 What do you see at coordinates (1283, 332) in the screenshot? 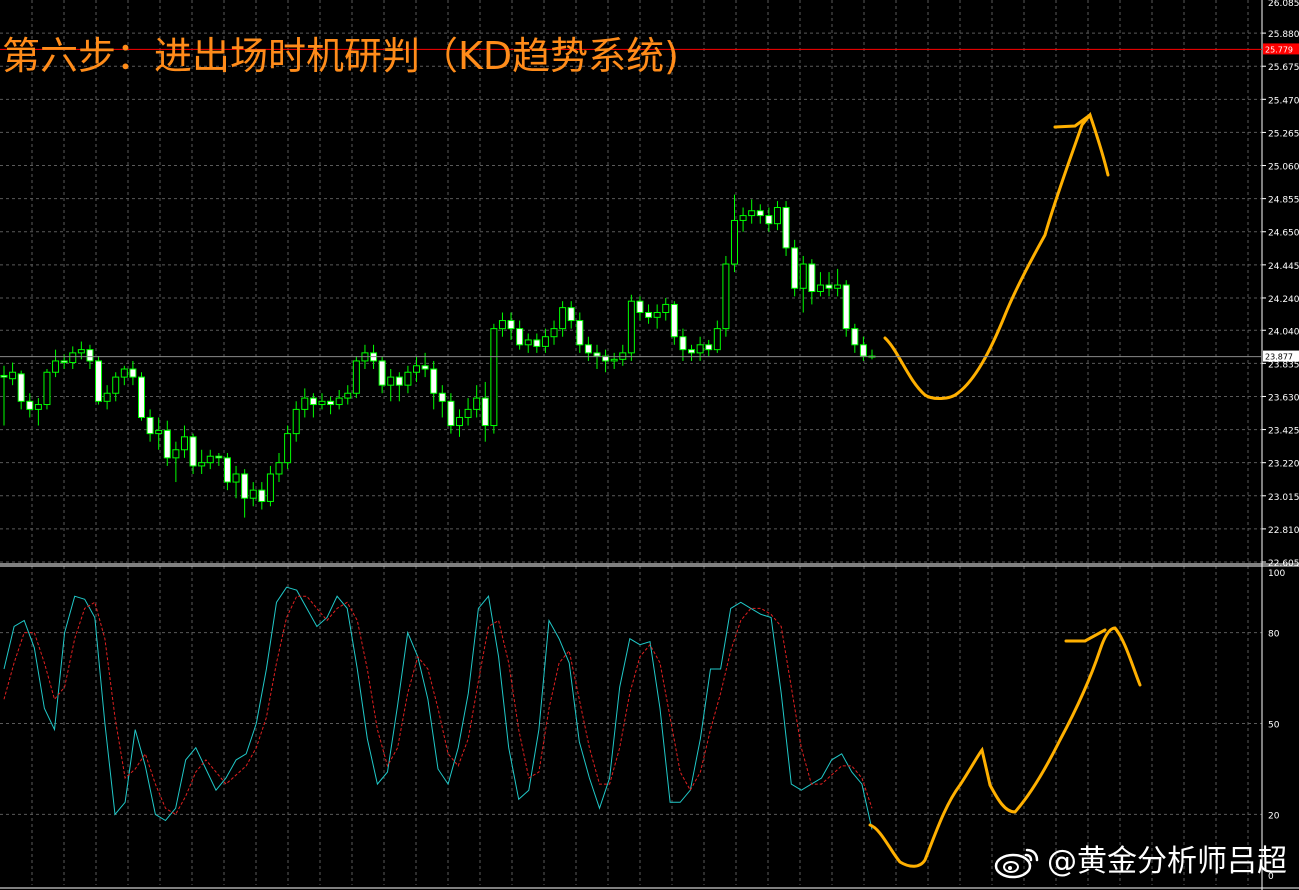
I see `y-tick-label: 24.040` at bounding box center [1283, 332].